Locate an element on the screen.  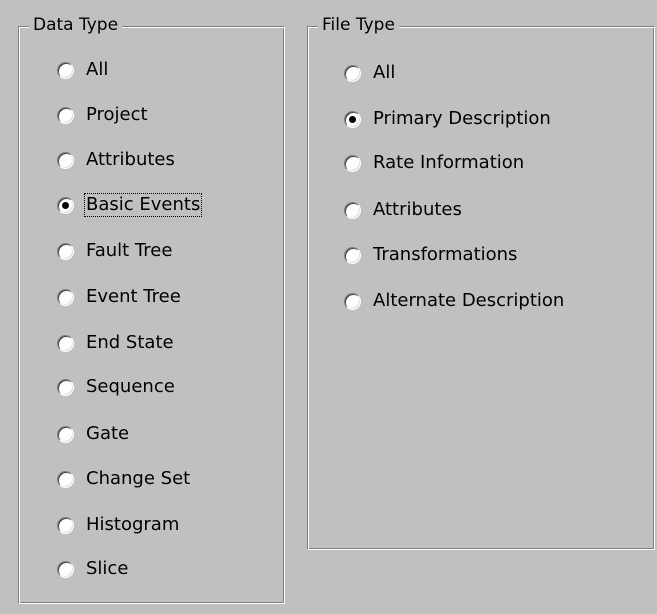
file-type-option-rate-information: Rate Information is located at coordinates (434, 163).